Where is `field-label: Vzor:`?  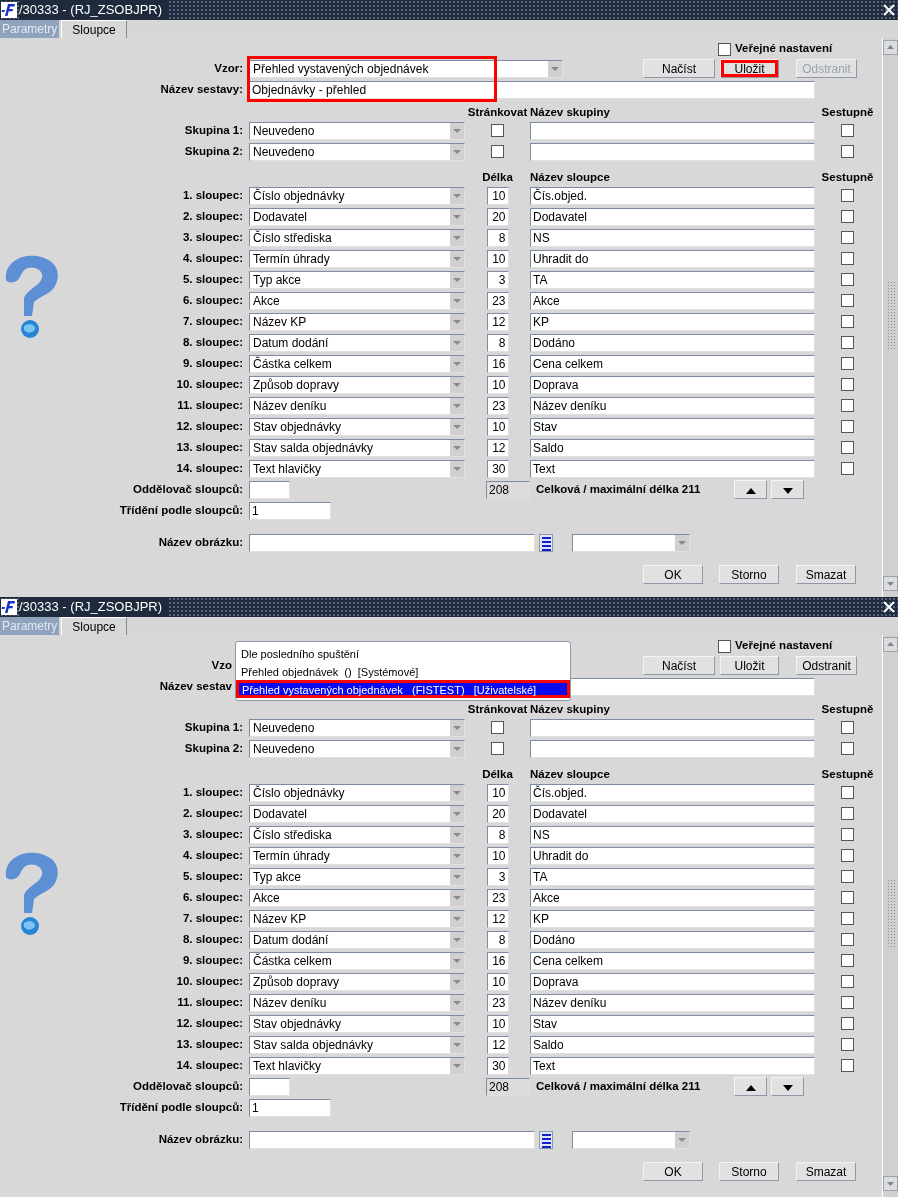
field-label: Vzor: is located at coordinates (228, 68).